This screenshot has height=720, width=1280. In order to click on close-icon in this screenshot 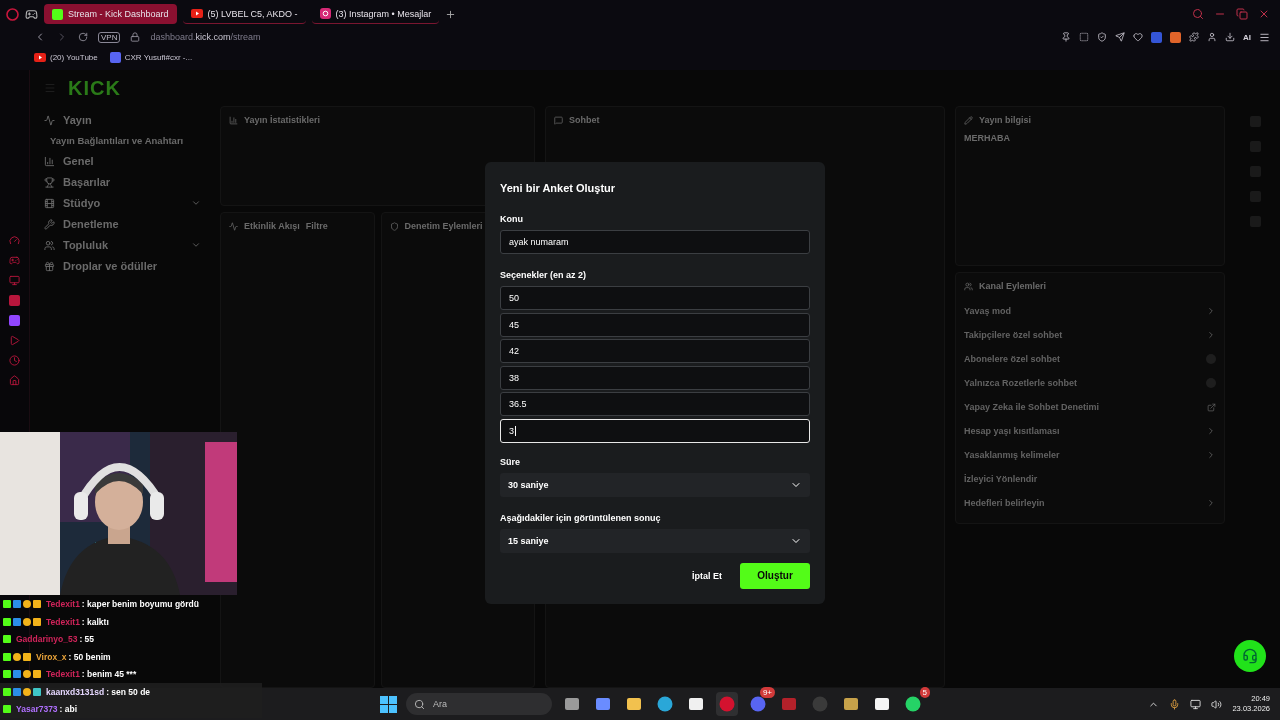, I will do `click(1264, 14)`.